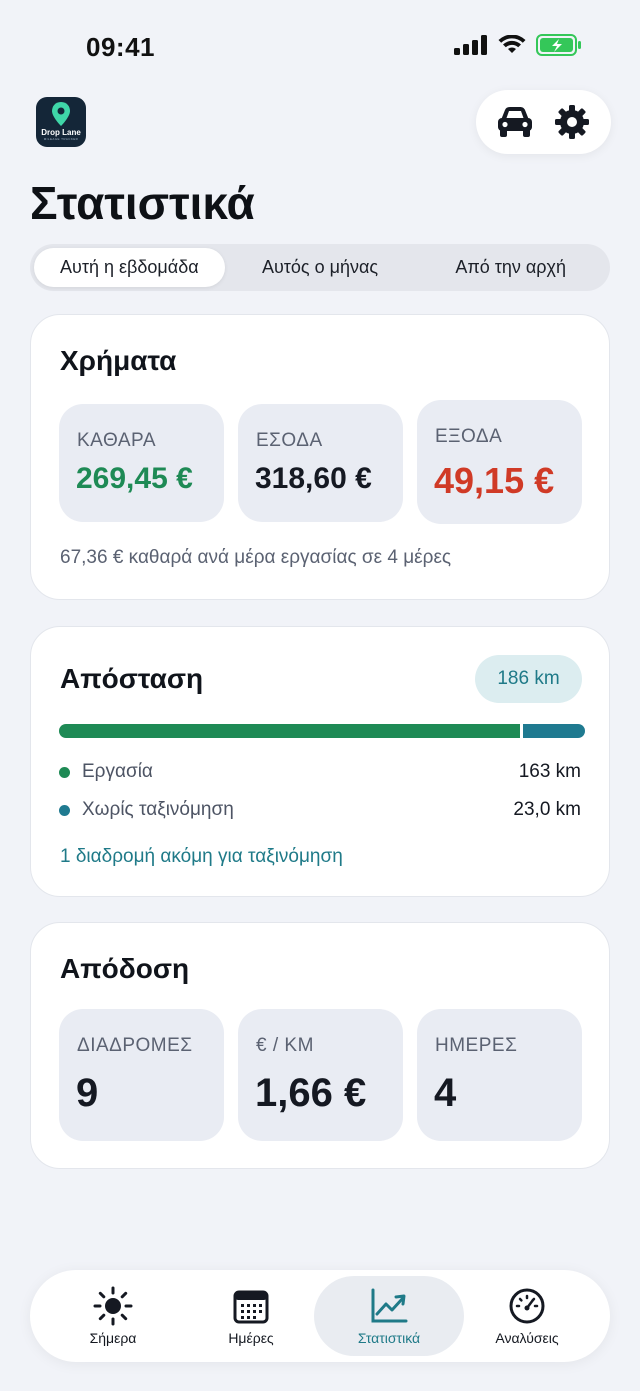 This screenshot has width=640, height=1391. What do you see at coordinates (61, 132) in the screenshot?
I see `logo-text: Drop Lane` at bounding box center [61, 132].